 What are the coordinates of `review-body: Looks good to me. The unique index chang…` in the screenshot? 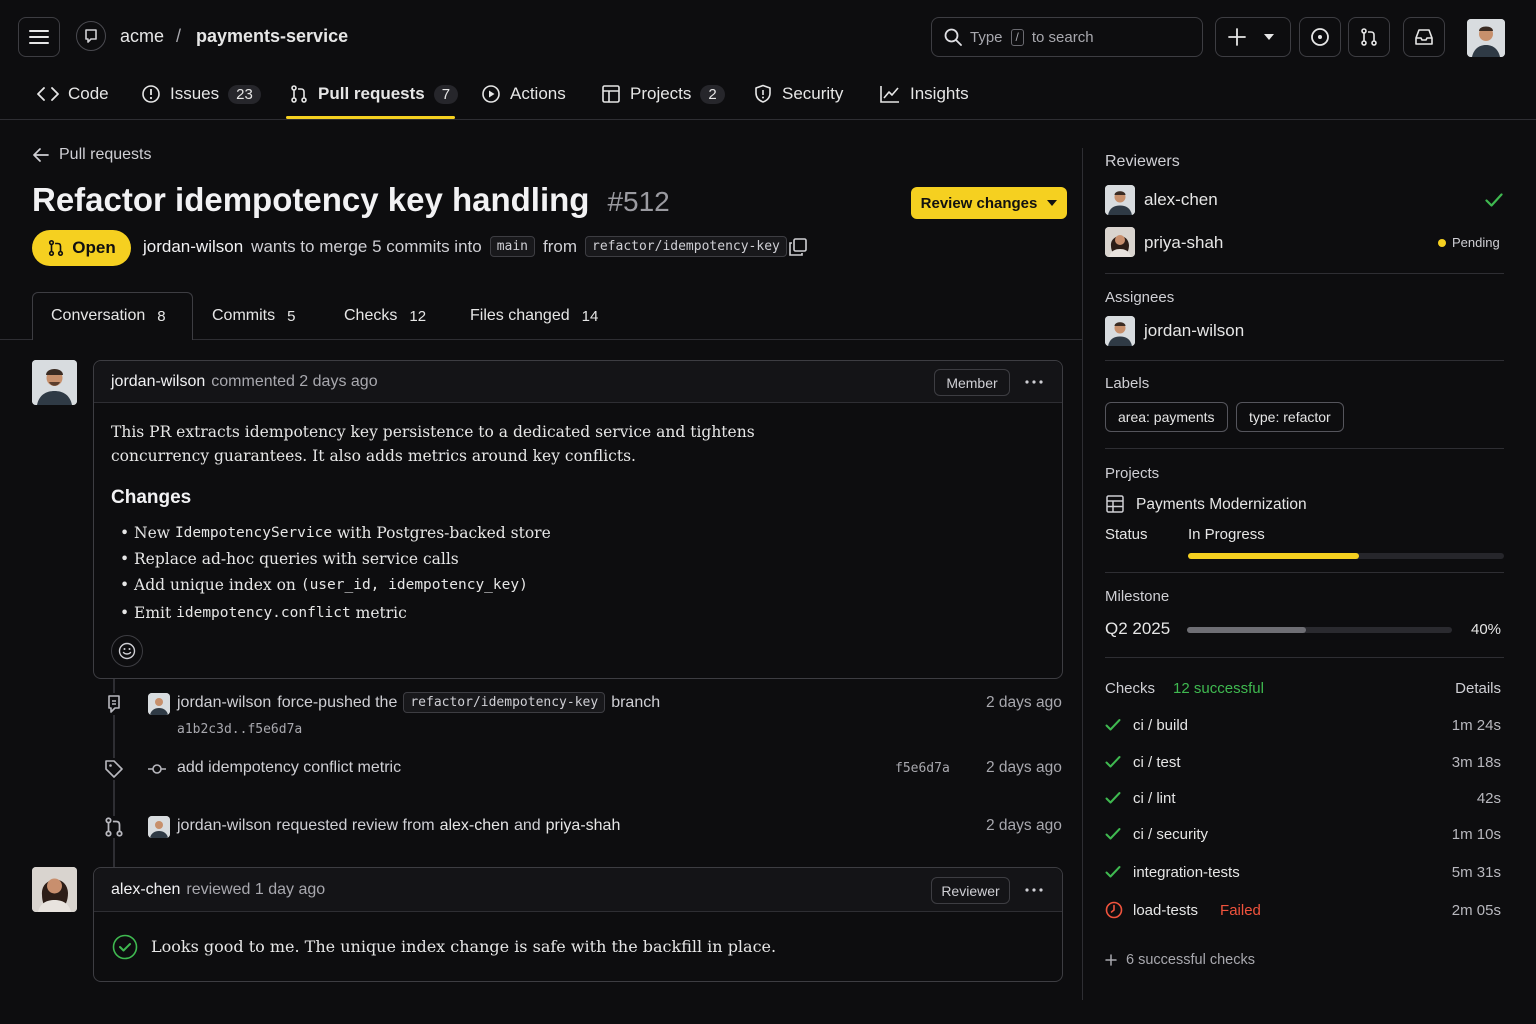 It's located at (464, 946).